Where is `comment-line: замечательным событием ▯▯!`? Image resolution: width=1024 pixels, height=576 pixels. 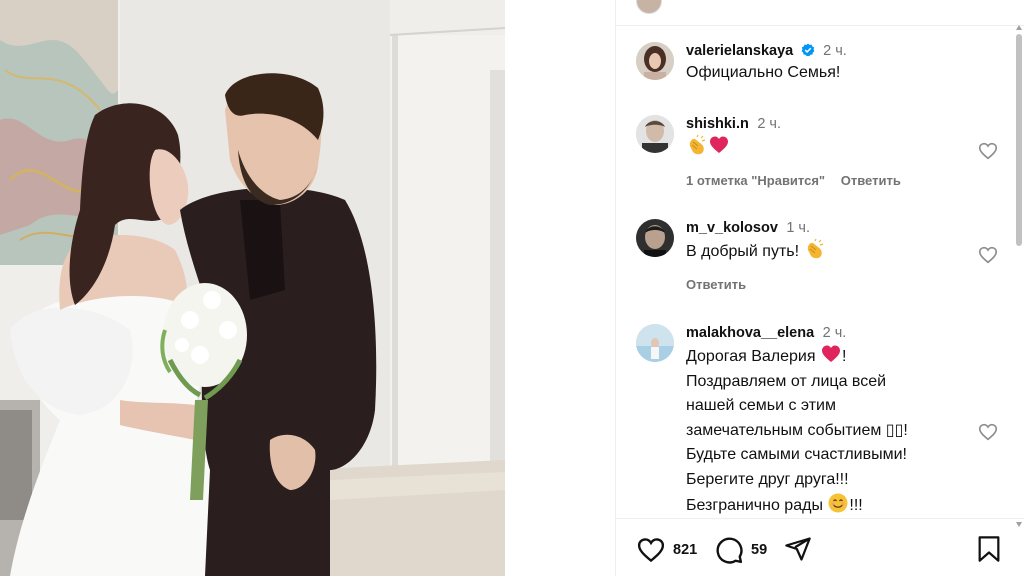 comment-line: замечательным событием ▯▯! is located at coordinates (797, 430).